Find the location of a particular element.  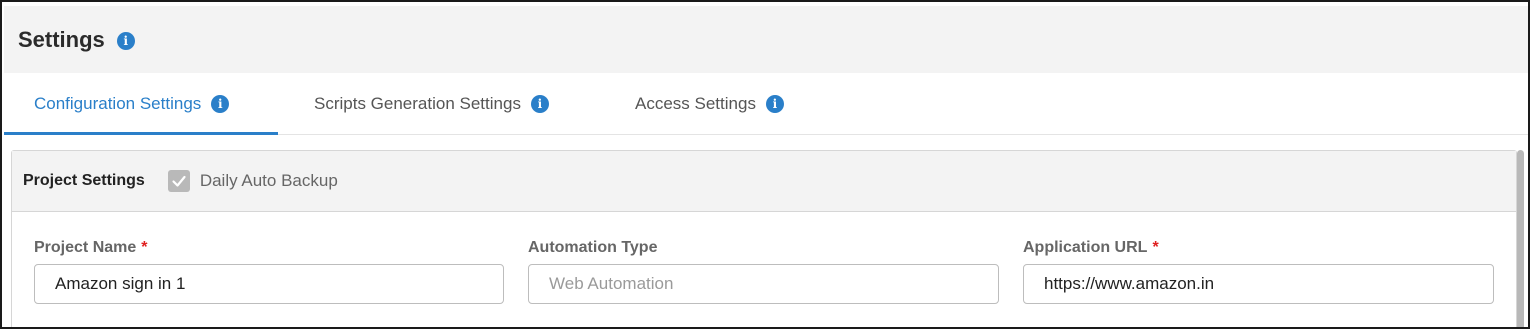

checkbox-label: Daily Auto Backup is located at coordinates (268, 180).